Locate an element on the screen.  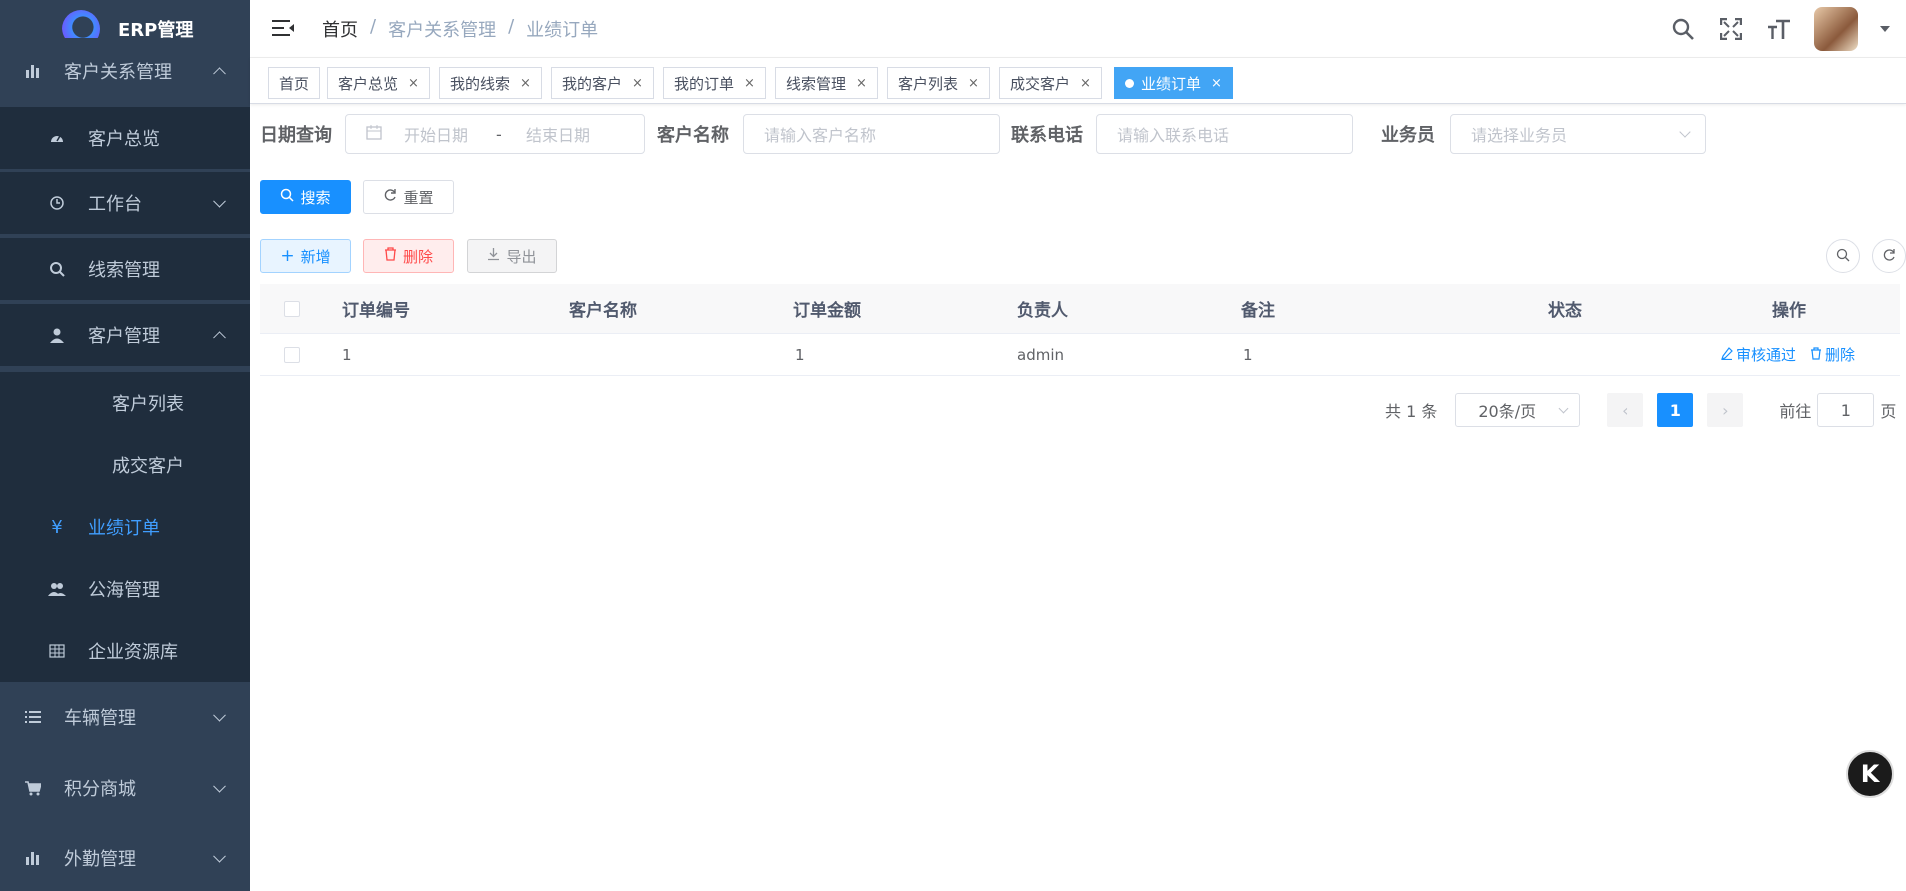
export-button: 导出 is located at coordinates (512, 256).